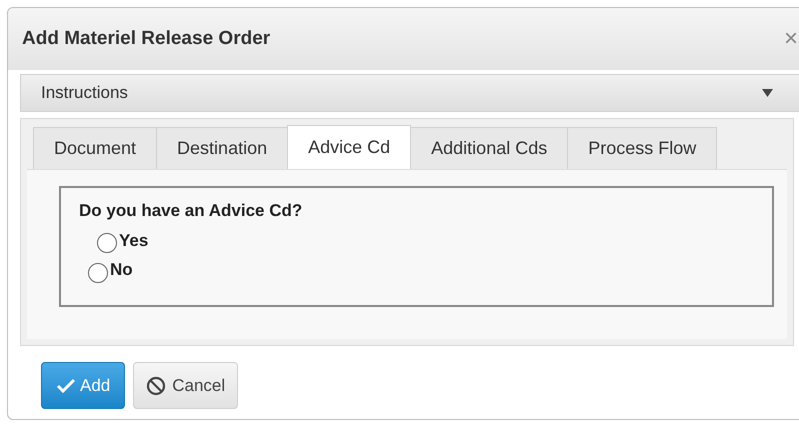  Describe the element at coordinates (191, 211) in the screenshot. I see `question-label: Do you have an Advice Cd?` at that location.